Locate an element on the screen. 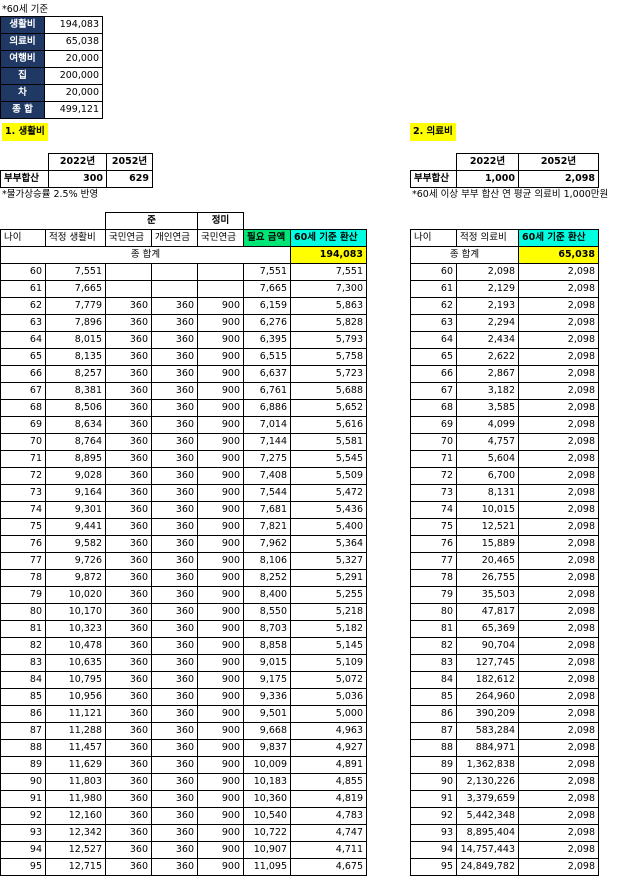  table-cell: 8,135 is located at coordinates (75, 357).